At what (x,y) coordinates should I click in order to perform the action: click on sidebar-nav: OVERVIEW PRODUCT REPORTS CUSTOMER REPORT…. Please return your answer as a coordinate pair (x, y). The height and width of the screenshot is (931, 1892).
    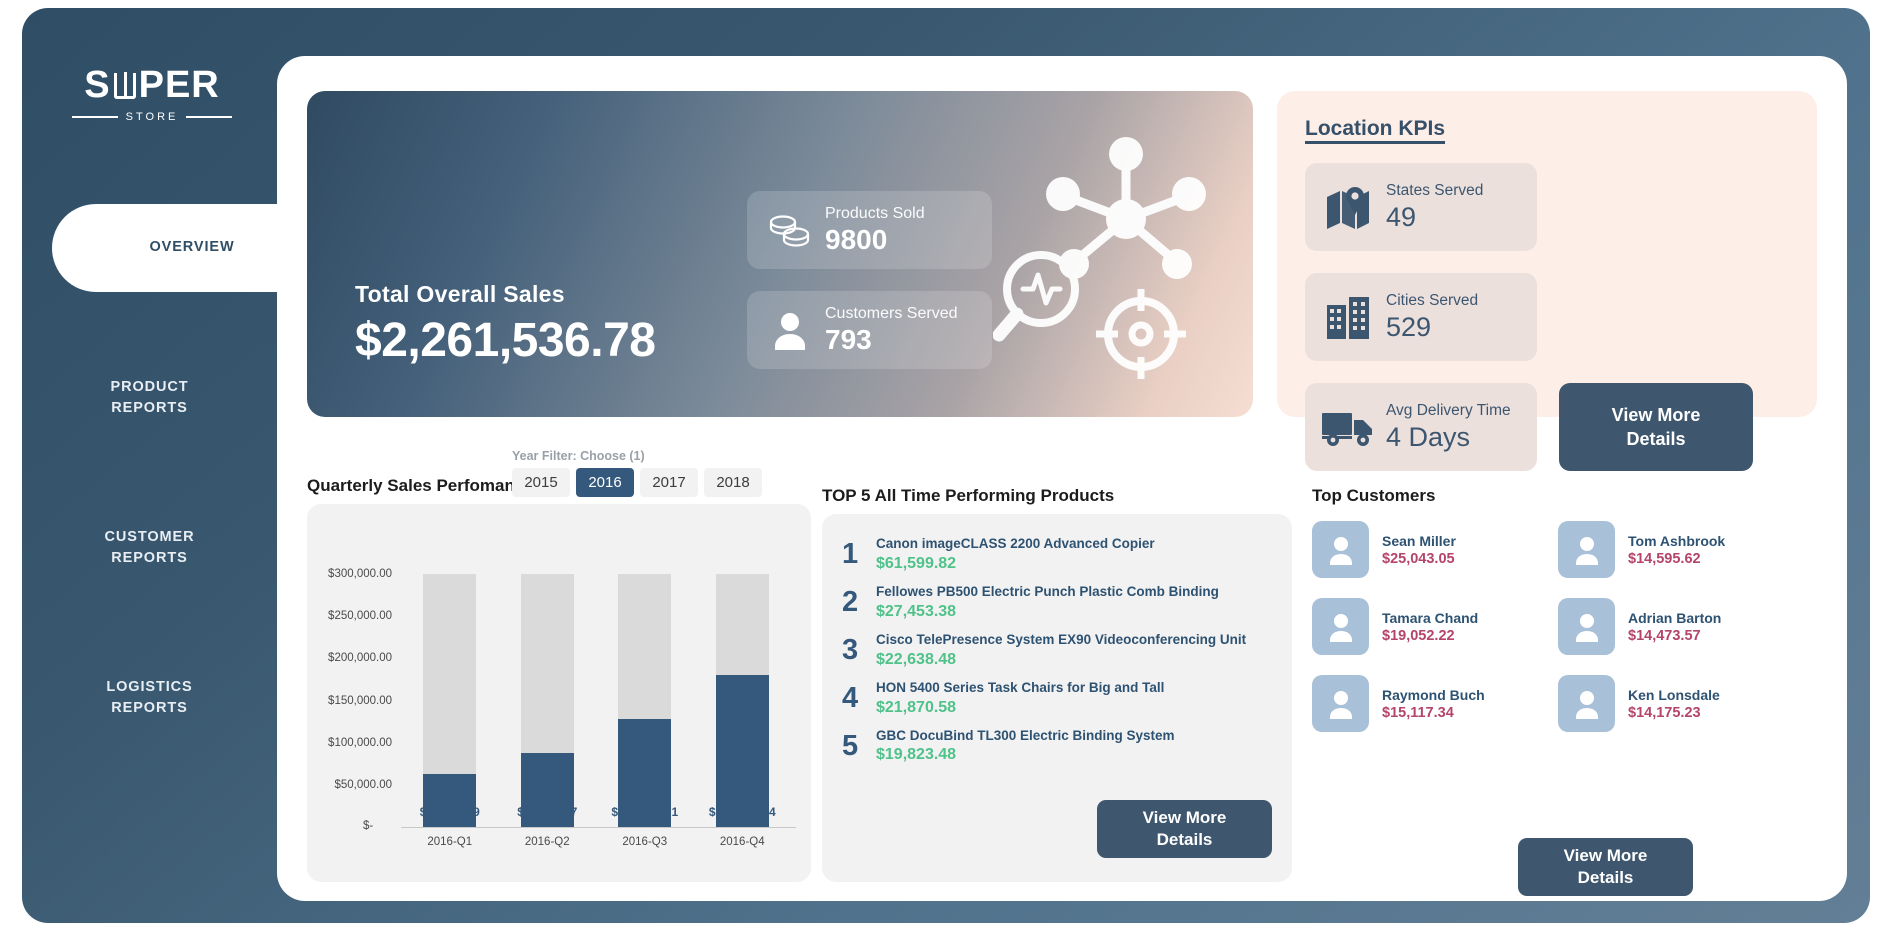
    Looking at the image, I should click on (177, 504).